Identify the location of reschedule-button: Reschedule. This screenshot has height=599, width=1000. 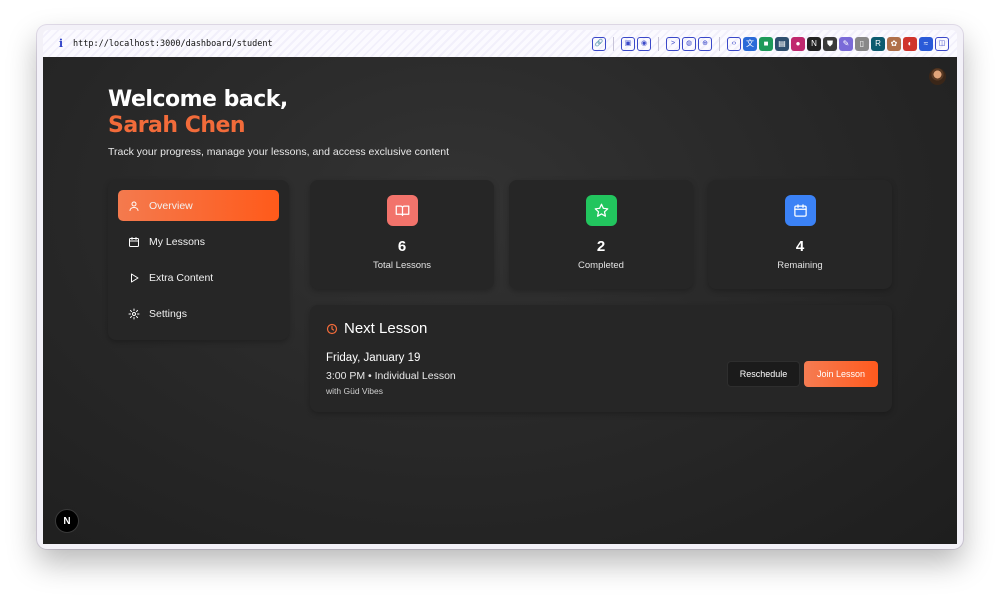
(763, 374).